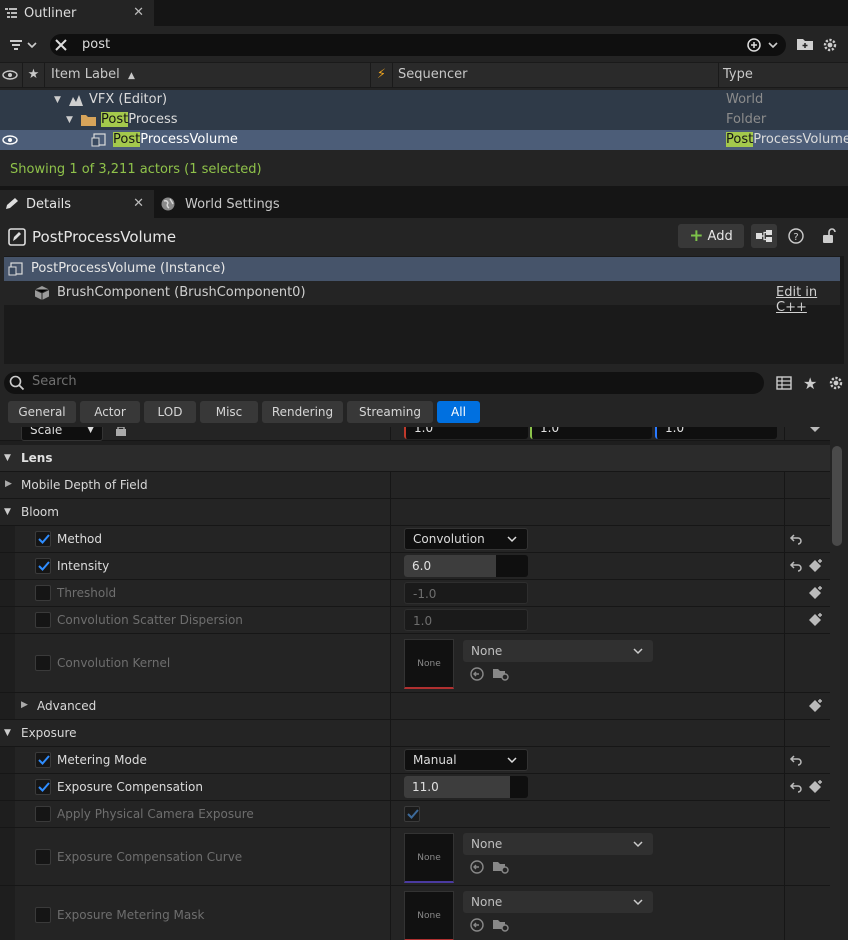  Describe the element at coordinates (429, 915) in the screenshot. I see `mask-thumbnail: None` at that location.